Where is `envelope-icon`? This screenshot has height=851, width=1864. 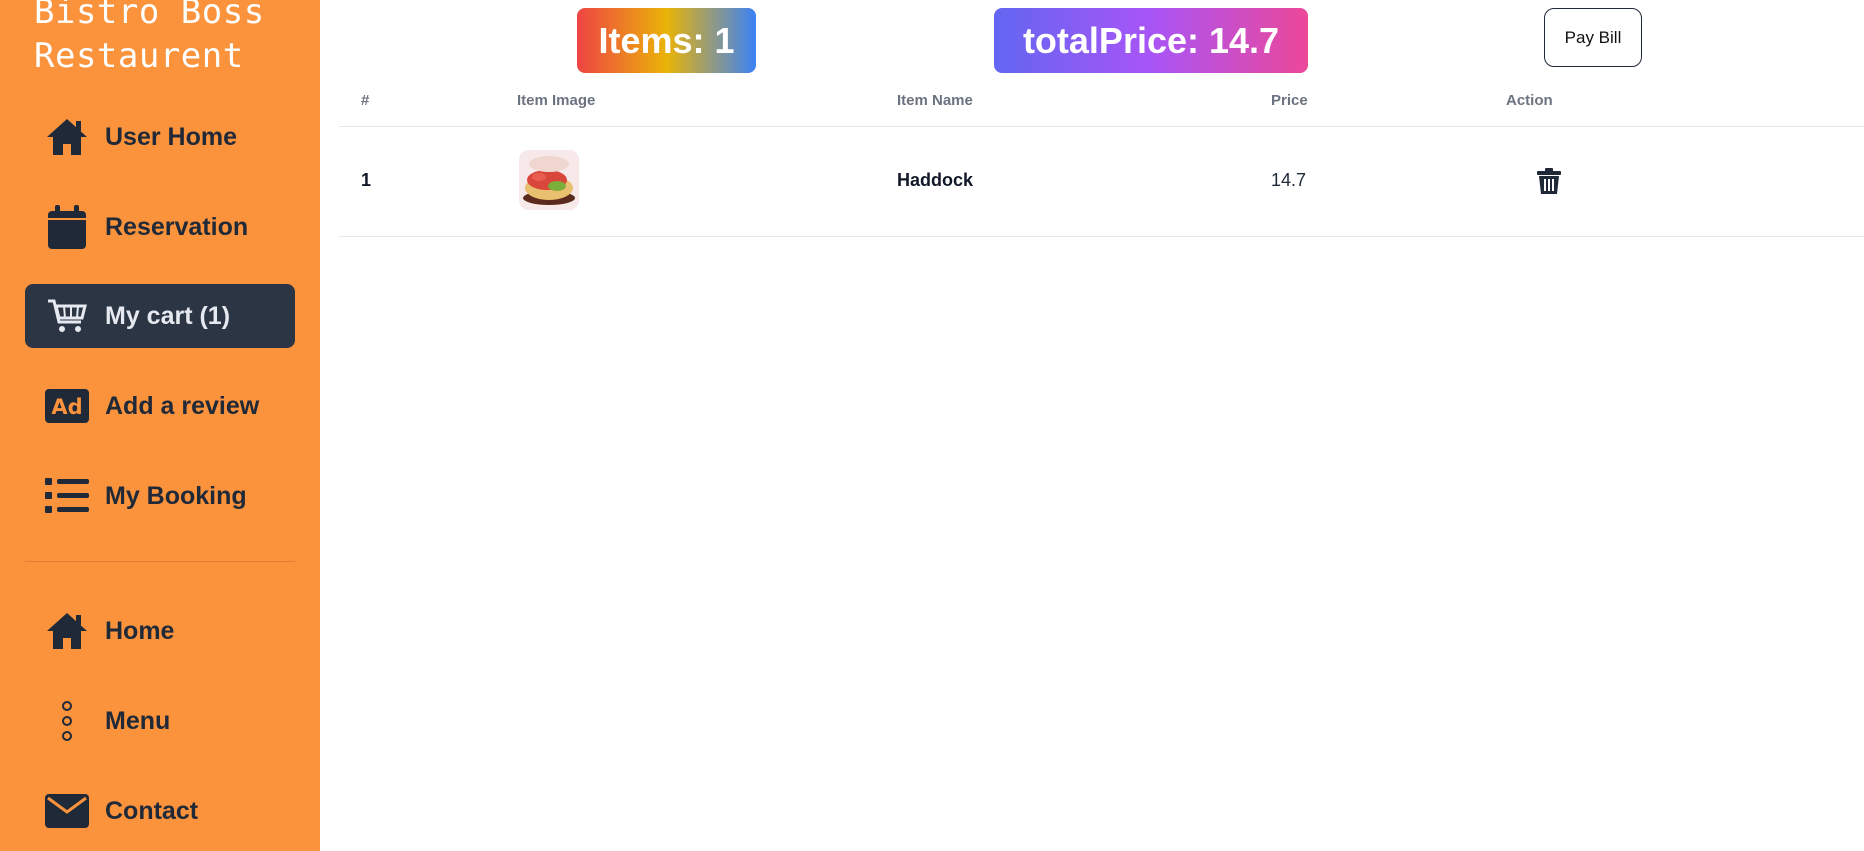 envelope-icon is located at coordinates (67, 811).